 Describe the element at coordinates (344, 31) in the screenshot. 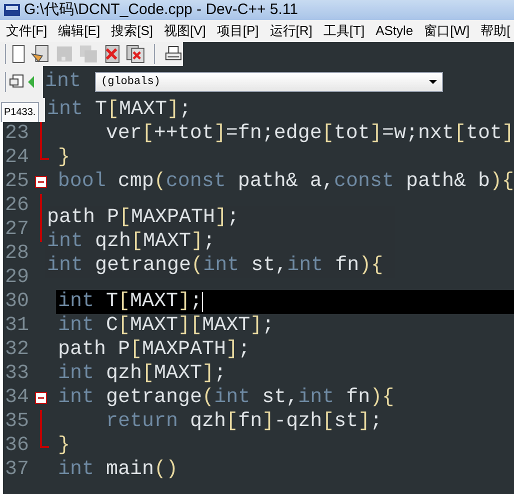

I see `menu-item: 工具[T]` at that location.